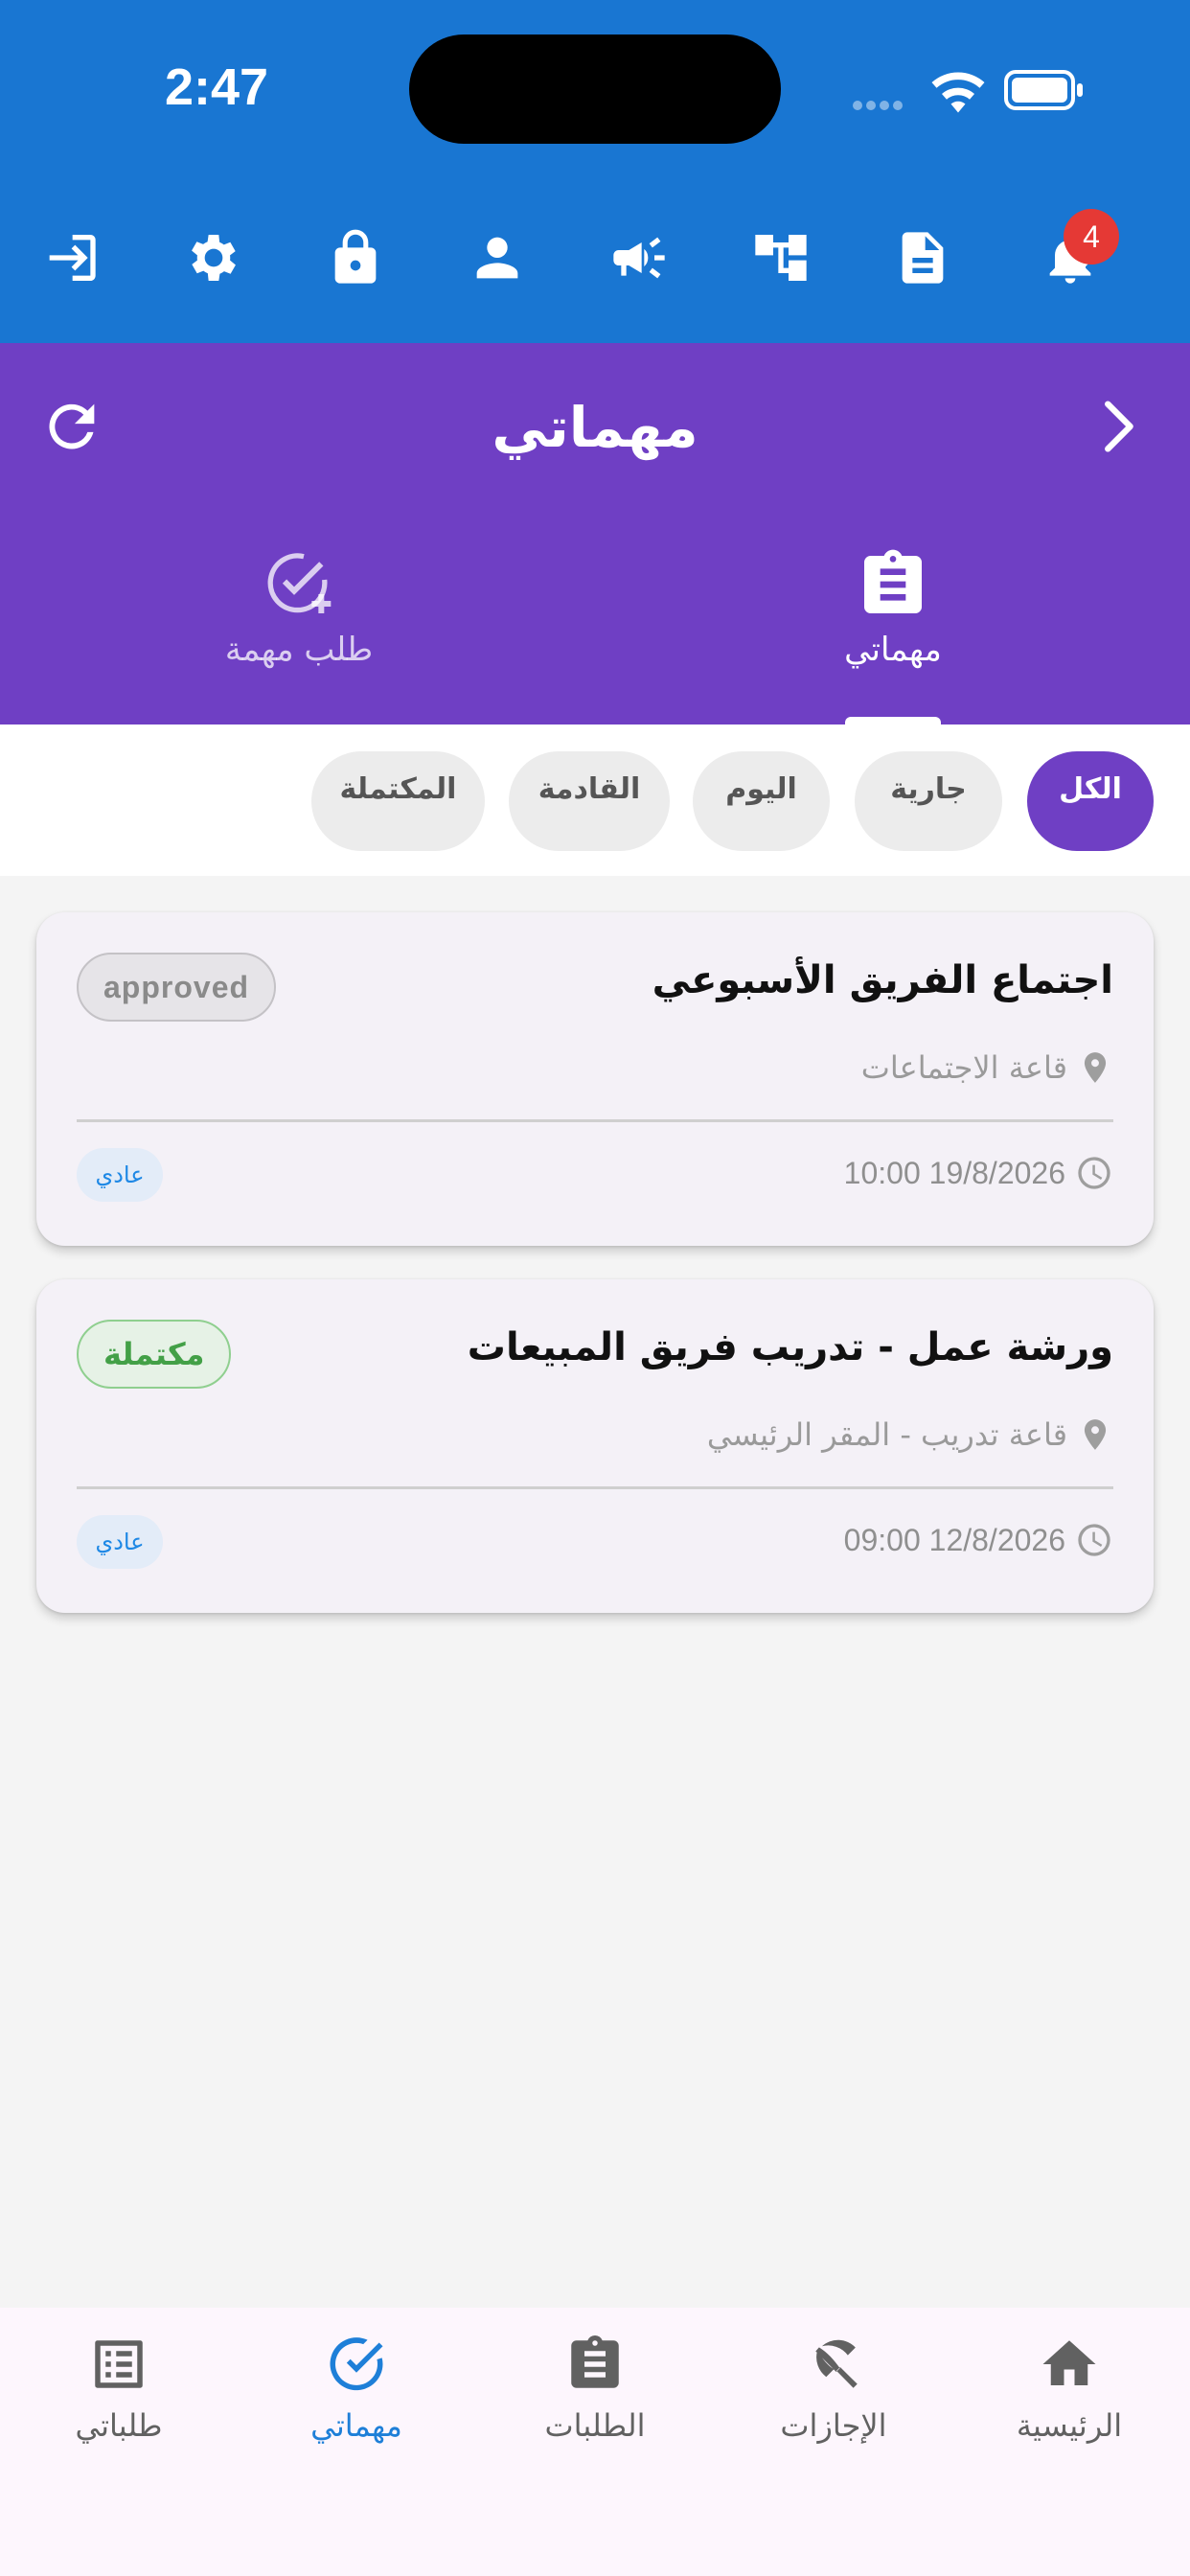 The image size is (1190, 2576). Describe the element at coordinates (922, 257) in the screenshot. I see `document-icon` at that location.